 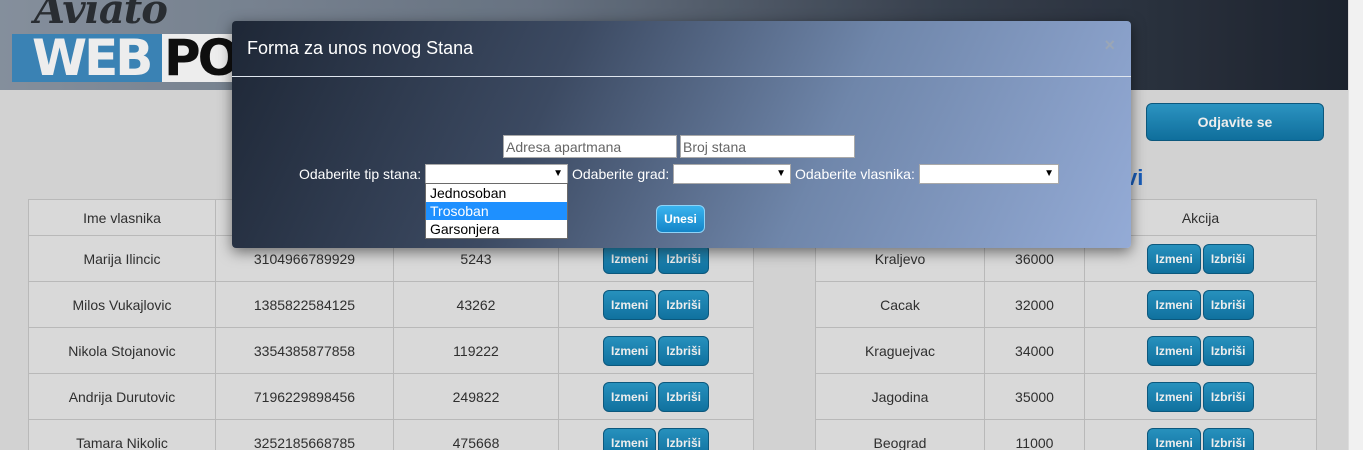 What do you see at coordinates (496, 174) in the screenshot?
I see `type-select: ▼` at bounding box center [496, 174].